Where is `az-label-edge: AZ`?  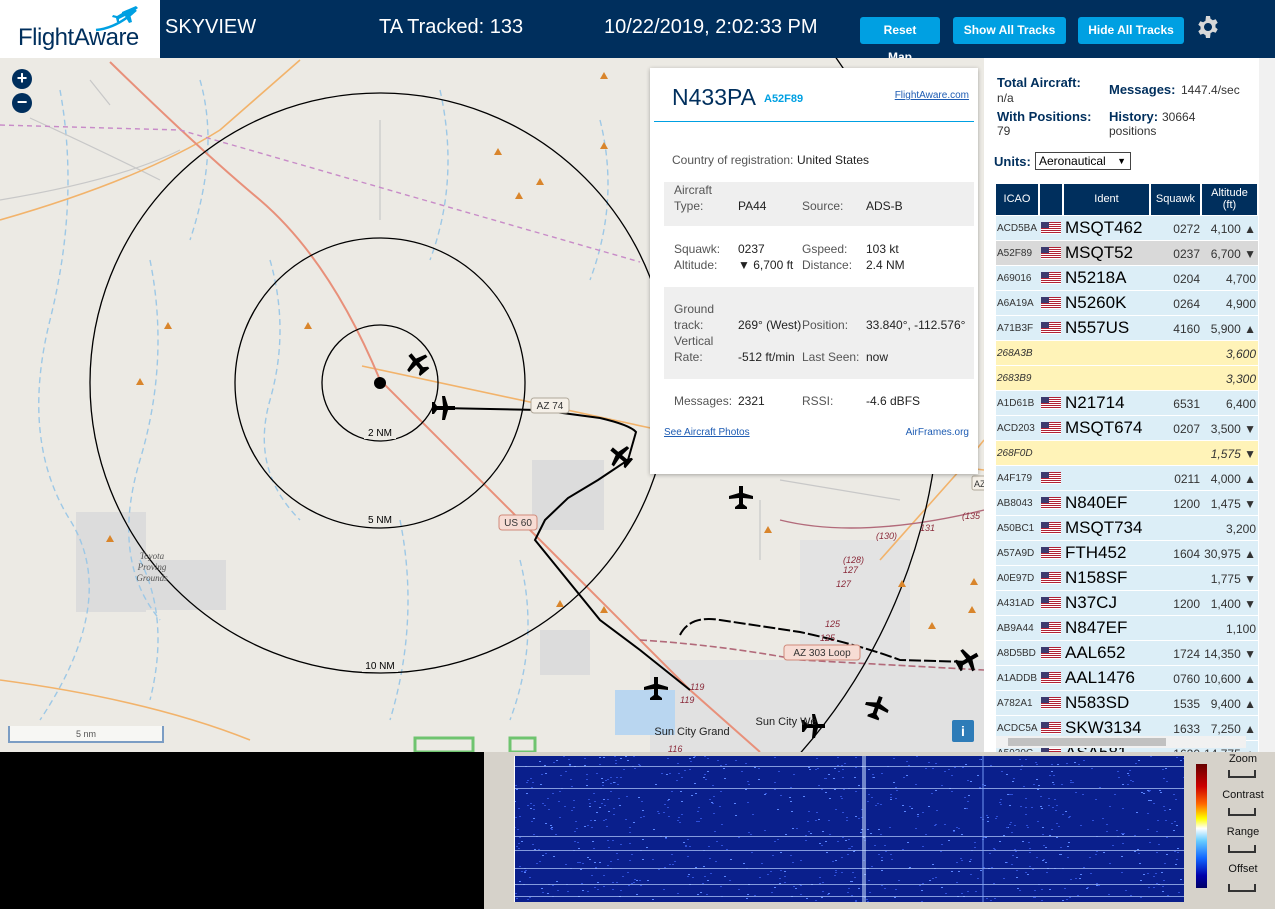 az-label-edge: AZ is located at coordinates (979, 484).